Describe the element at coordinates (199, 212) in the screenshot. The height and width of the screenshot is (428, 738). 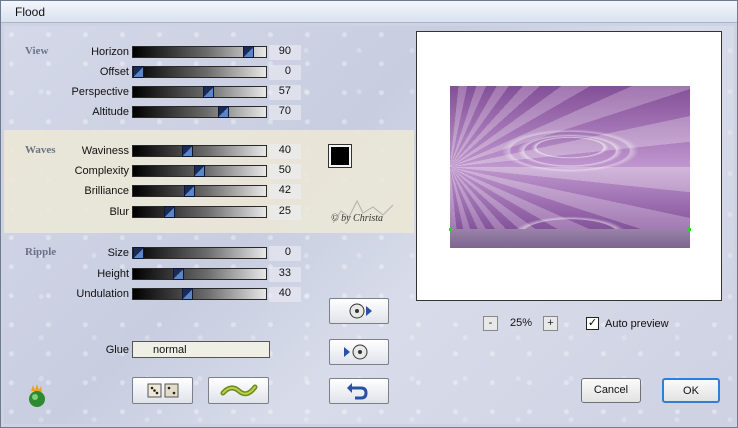
I see `slider-blur` at that location.